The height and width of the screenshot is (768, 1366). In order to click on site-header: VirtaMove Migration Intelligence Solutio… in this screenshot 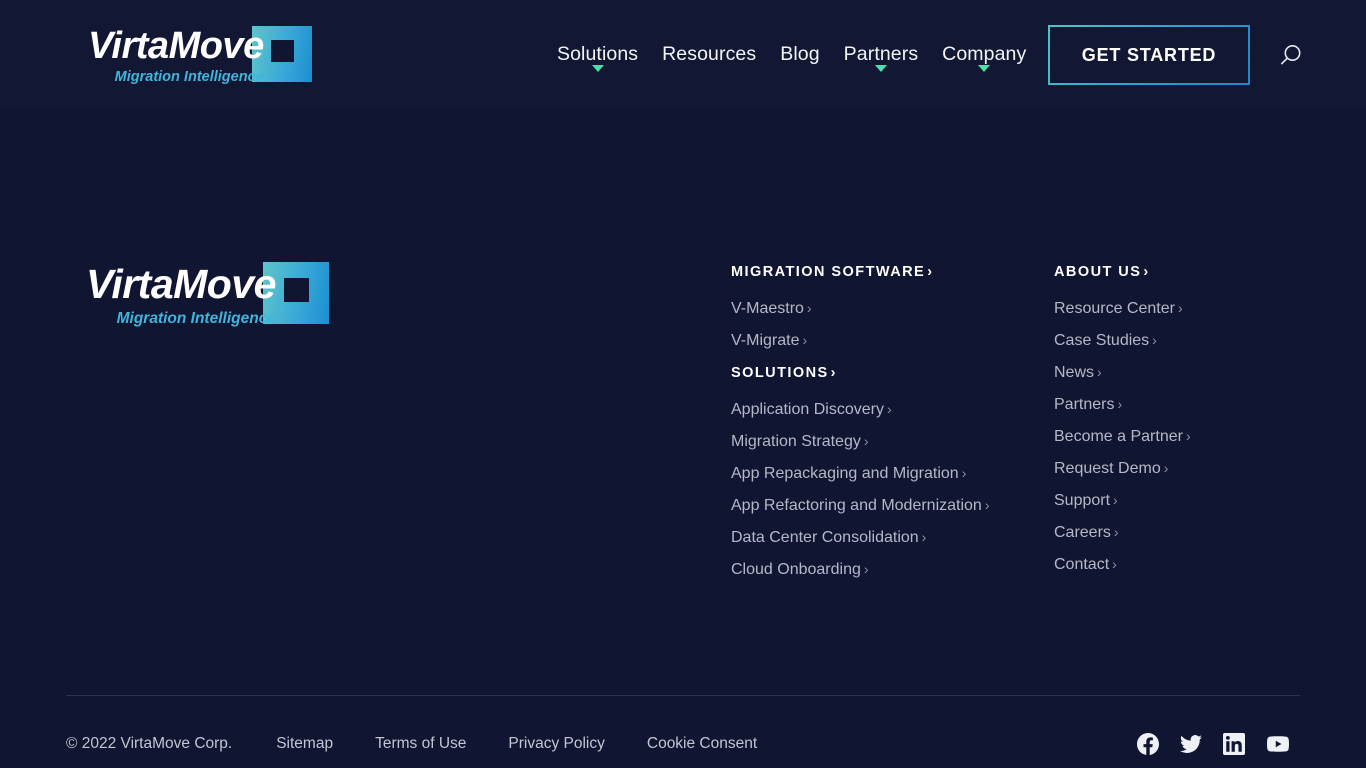, I will do `click(683, 55)`.